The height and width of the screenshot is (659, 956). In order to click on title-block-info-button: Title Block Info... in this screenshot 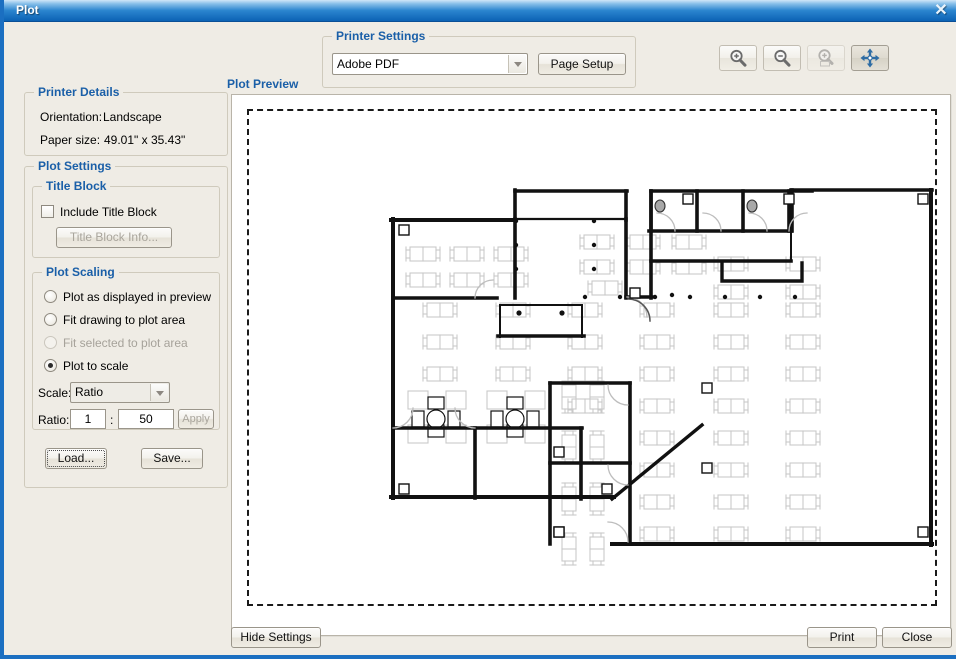, I will do `click(114, 237)`.